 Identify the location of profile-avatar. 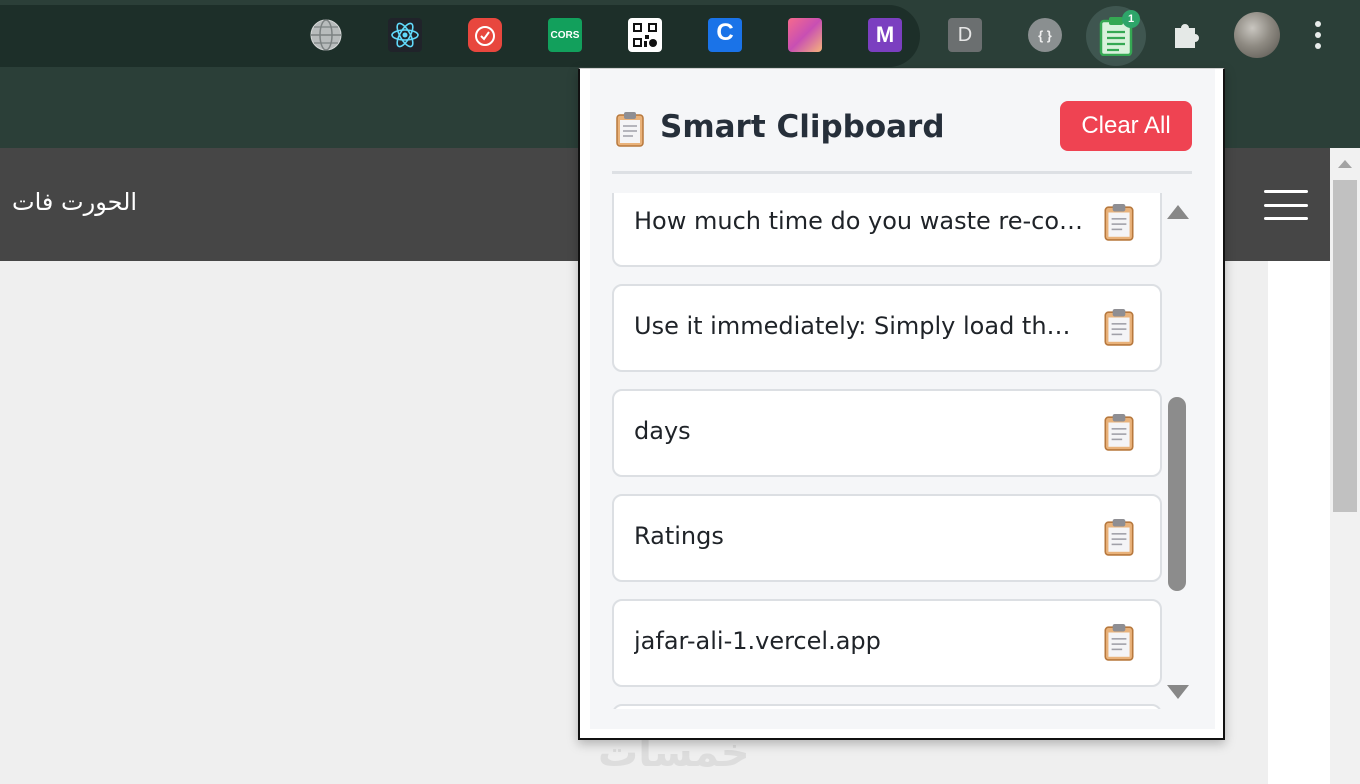
(1257, 35).